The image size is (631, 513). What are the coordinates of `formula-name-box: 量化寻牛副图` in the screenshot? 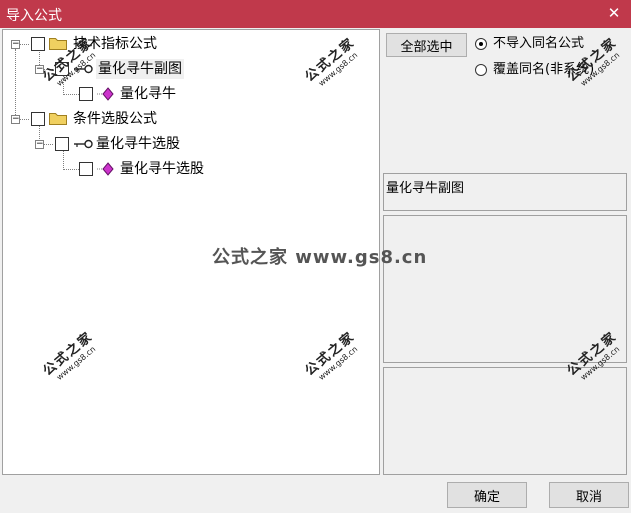 It's located at (505, 192).